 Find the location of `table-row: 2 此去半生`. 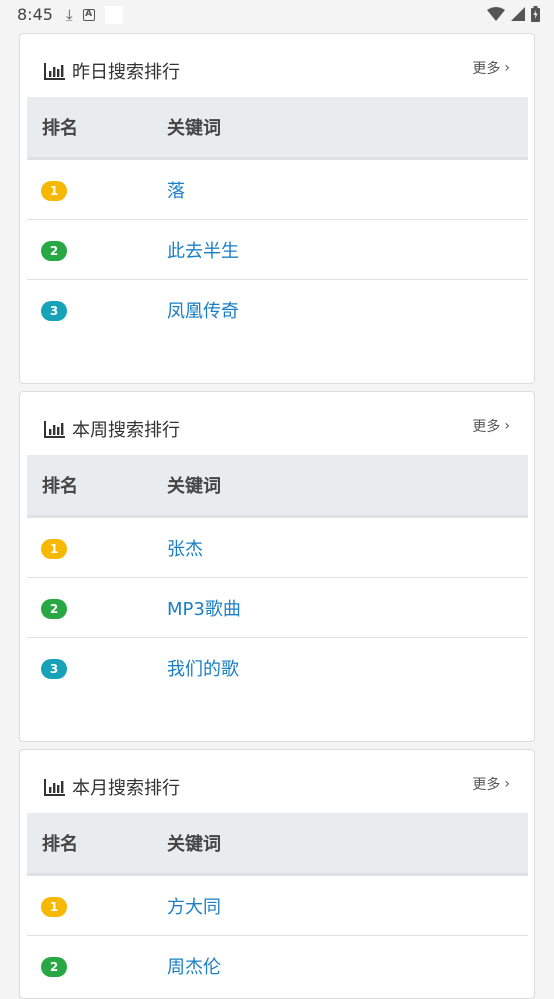

table-row: 2 此去半生 is located at coordinates (277, 250).